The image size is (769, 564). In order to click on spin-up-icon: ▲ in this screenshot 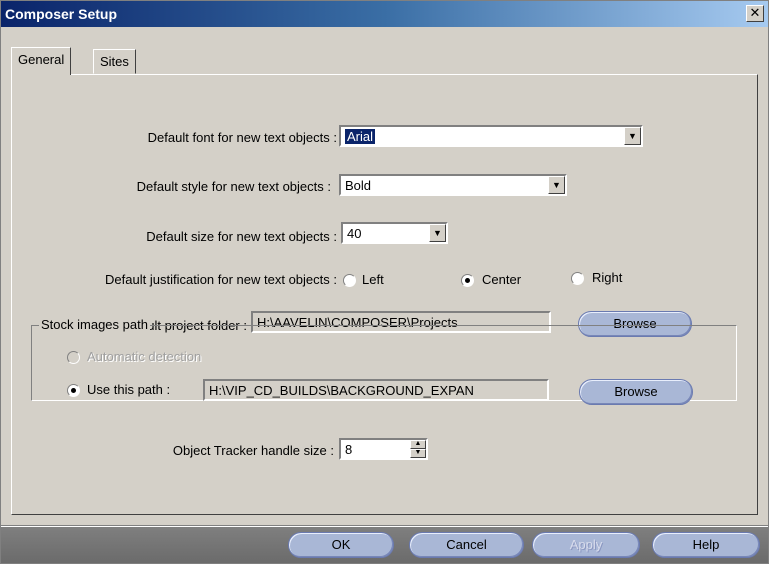, I will do `click(418, 444)`.